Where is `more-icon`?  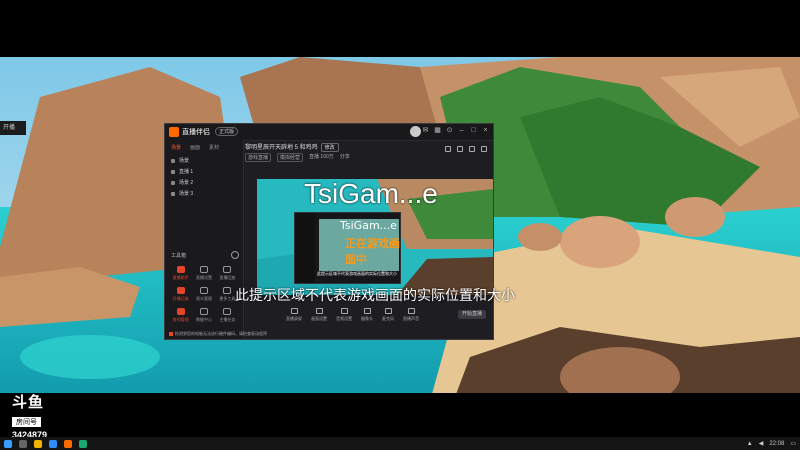 more-icon is located at coordinates (484, 149).